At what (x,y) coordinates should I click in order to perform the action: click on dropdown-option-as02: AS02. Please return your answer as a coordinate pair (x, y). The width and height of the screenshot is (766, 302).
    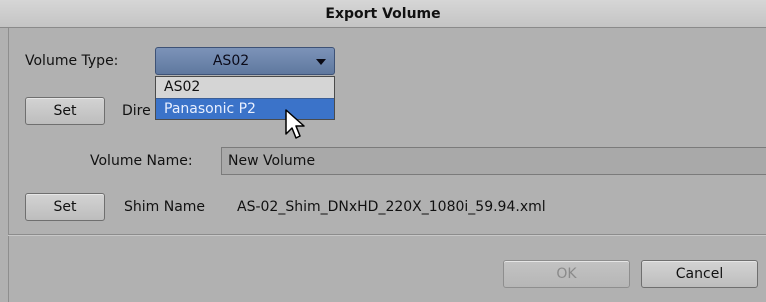
    Looking at the image, I should click on (245, 87).